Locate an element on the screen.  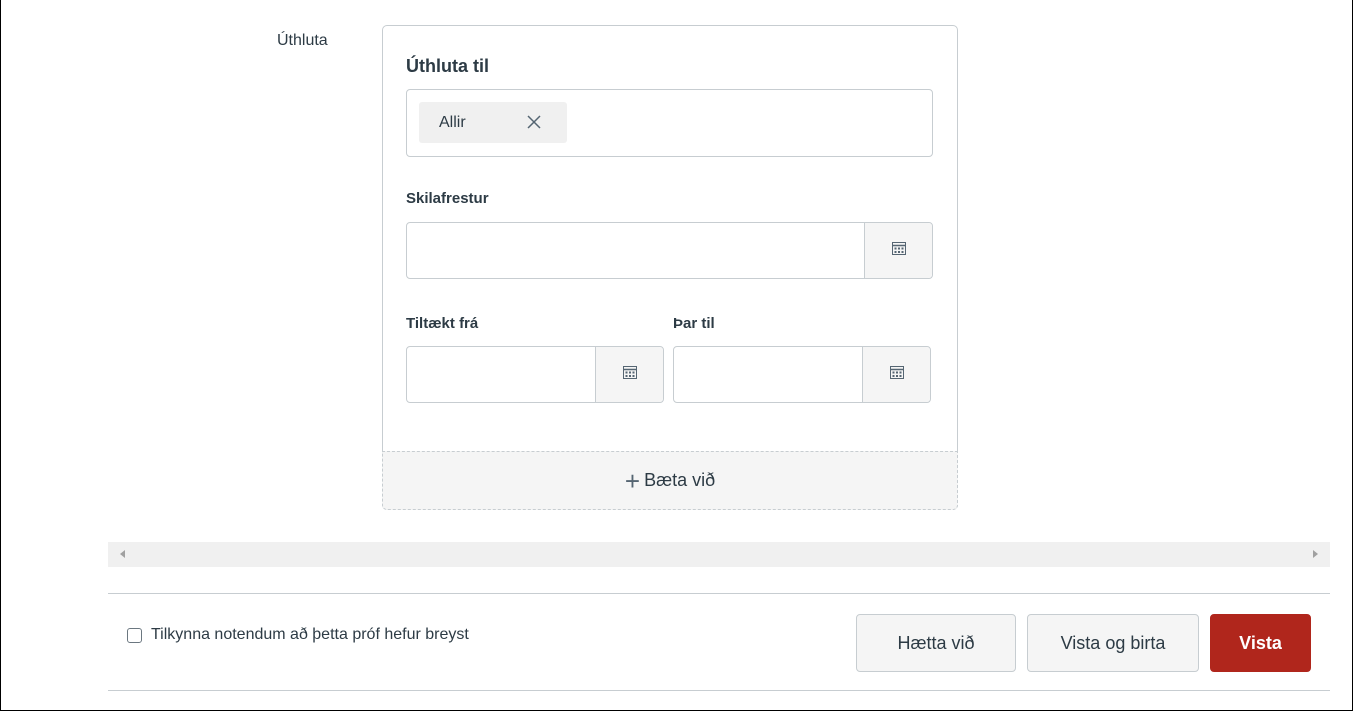
add-assignment-button: + Bæta við is located at coordinates (670, 480).